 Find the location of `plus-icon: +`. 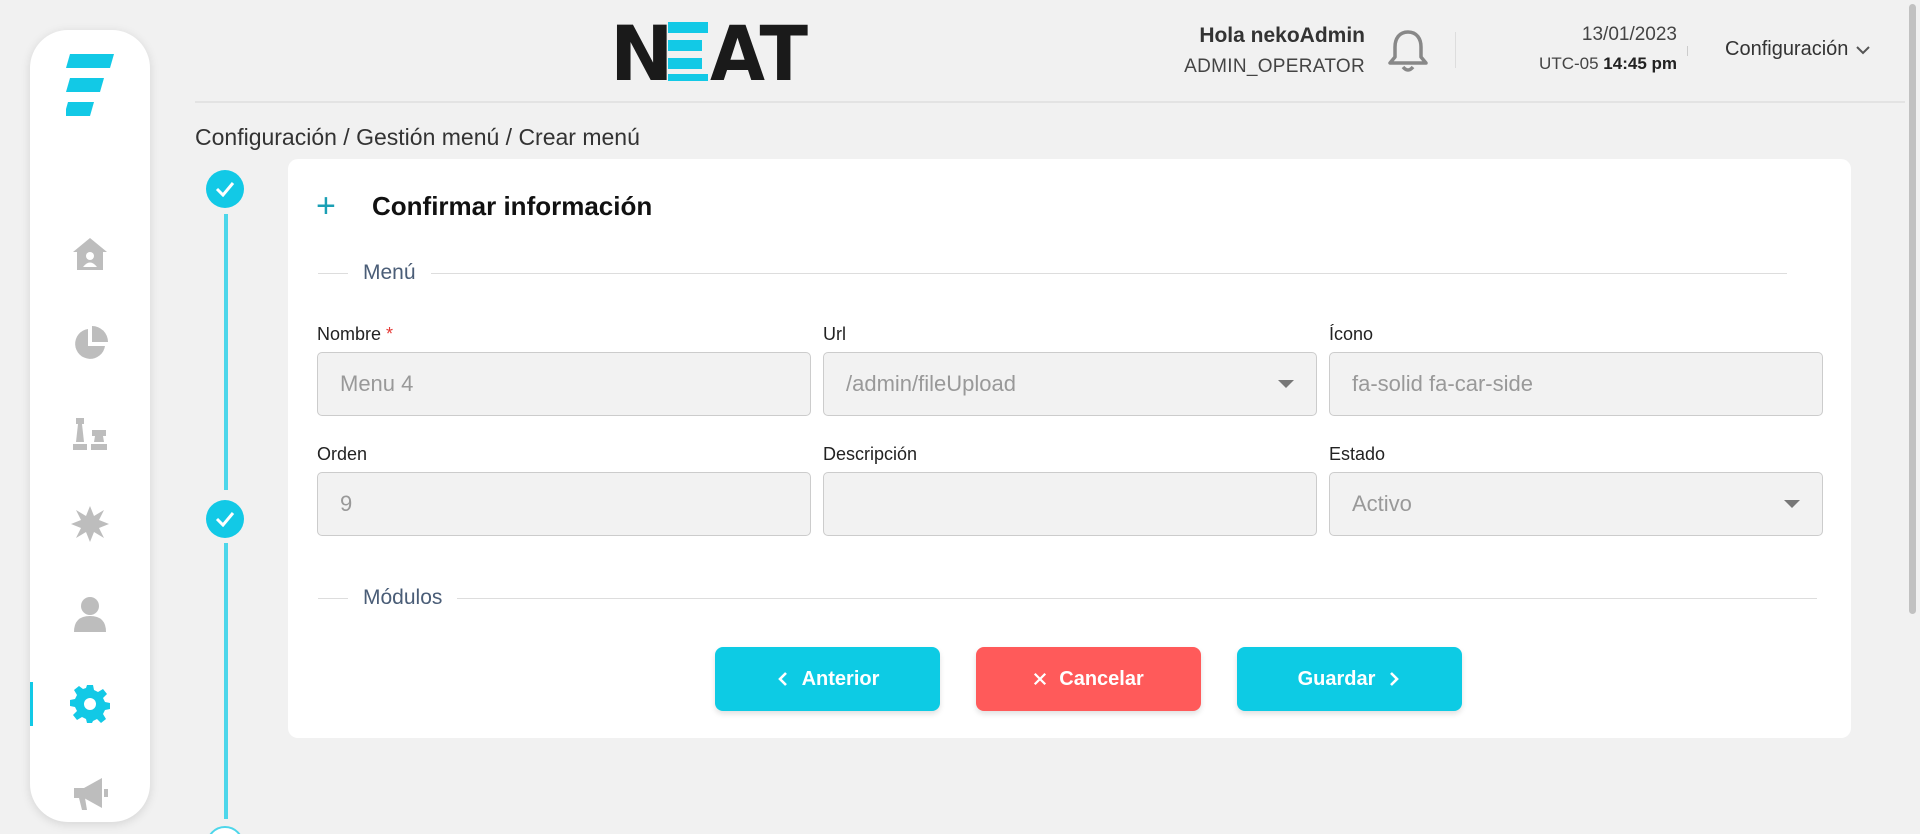

plus-icon: + is located at coordinates (326, 206).